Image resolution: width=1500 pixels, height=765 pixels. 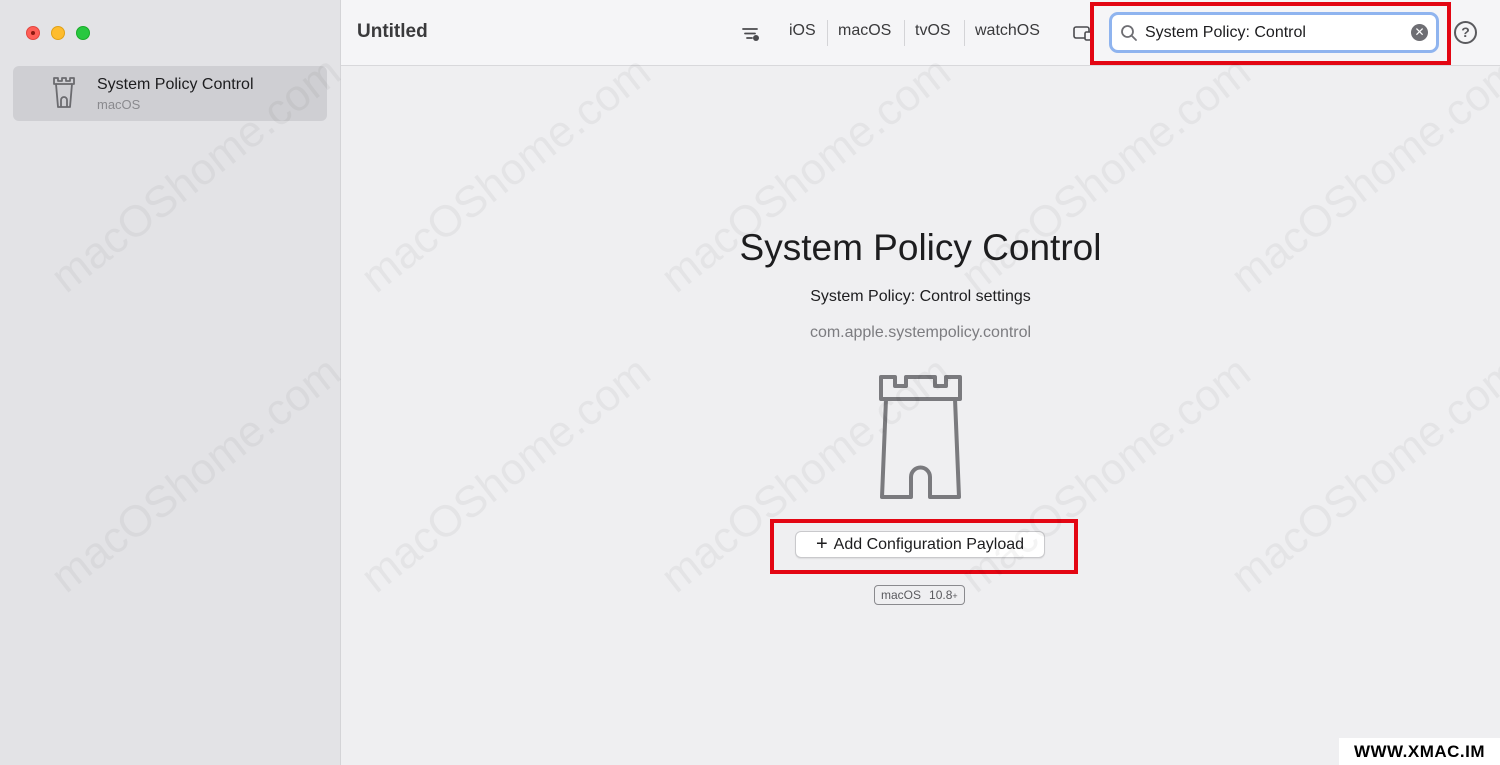 What do you see at coordinates (119, 104) in the screenshot?
I see `sidebar-item-subtitle: macOS` at bounding box center [119, 104].